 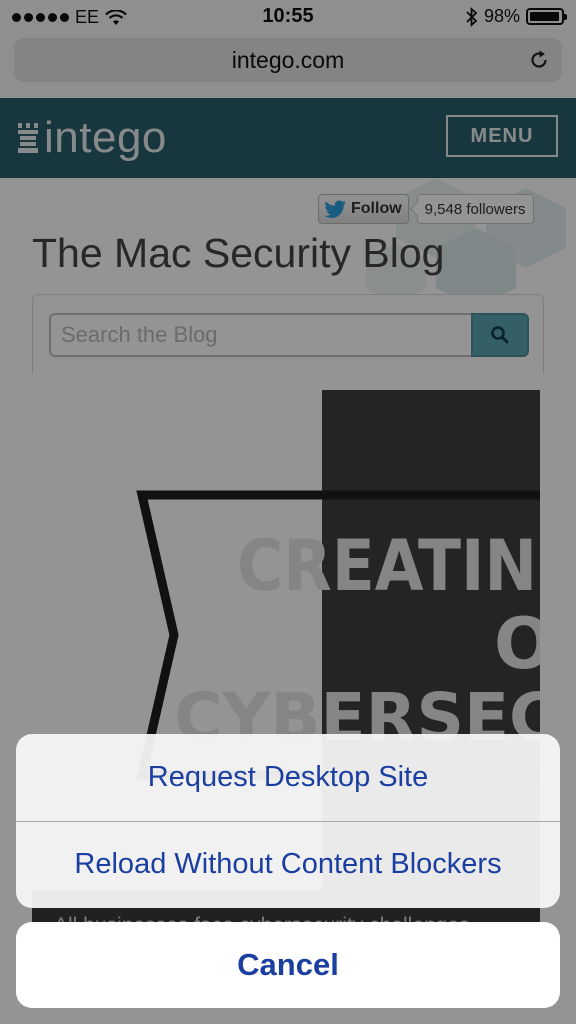 What do you see at coordinates (288, 777) in the screenshot?
I see `request-desktop-site-button: Request Desktop Site` at bounding box center [288, 777].